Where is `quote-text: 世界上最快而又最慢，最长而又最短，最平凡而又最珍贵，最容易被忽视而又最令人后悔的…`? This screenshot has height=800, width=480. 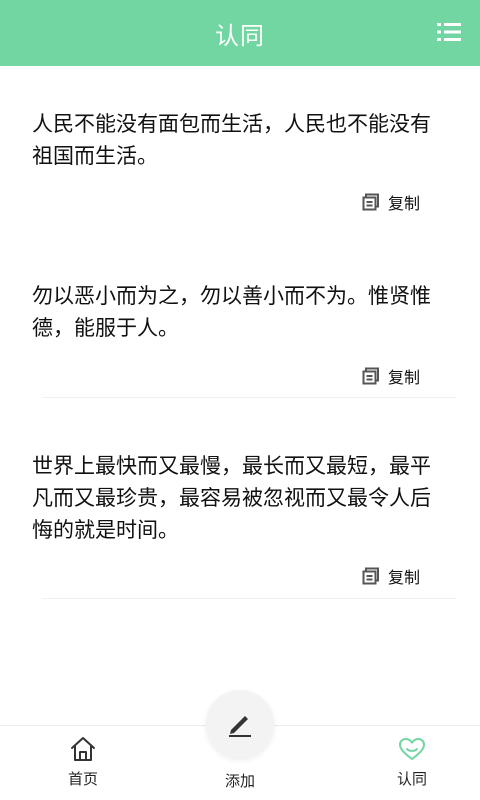 quote-text: 世界上最快而又最慢，最长而又最短，最平凡而又最珍贵，最容易被忽视而又最令人后悔的… is located at coordinates (231, 498).